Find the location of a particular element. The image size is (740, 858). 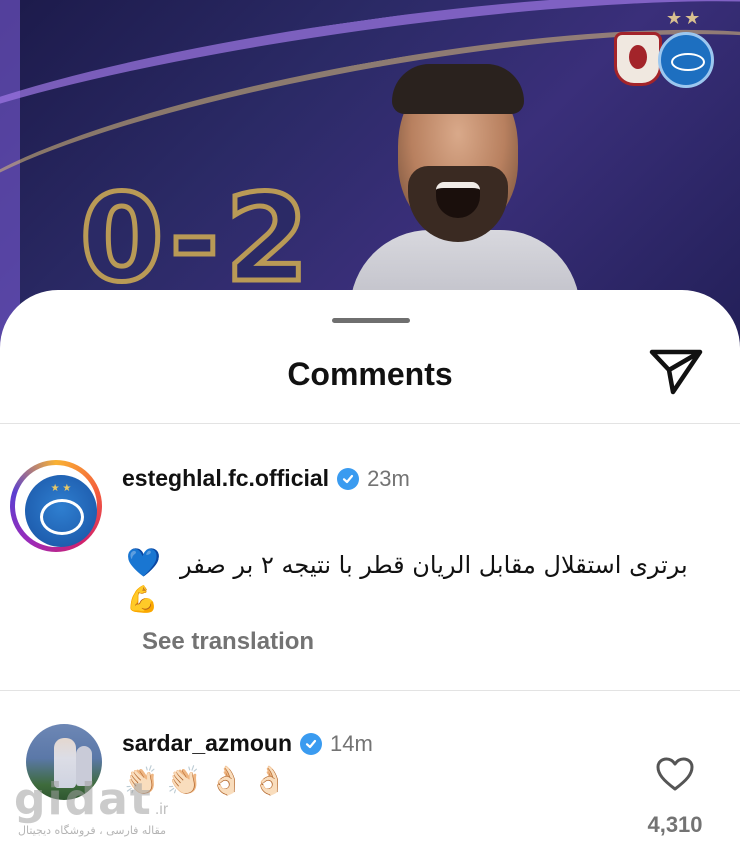

username: esteghlal.fc.official is located at coordinates (225, 478).